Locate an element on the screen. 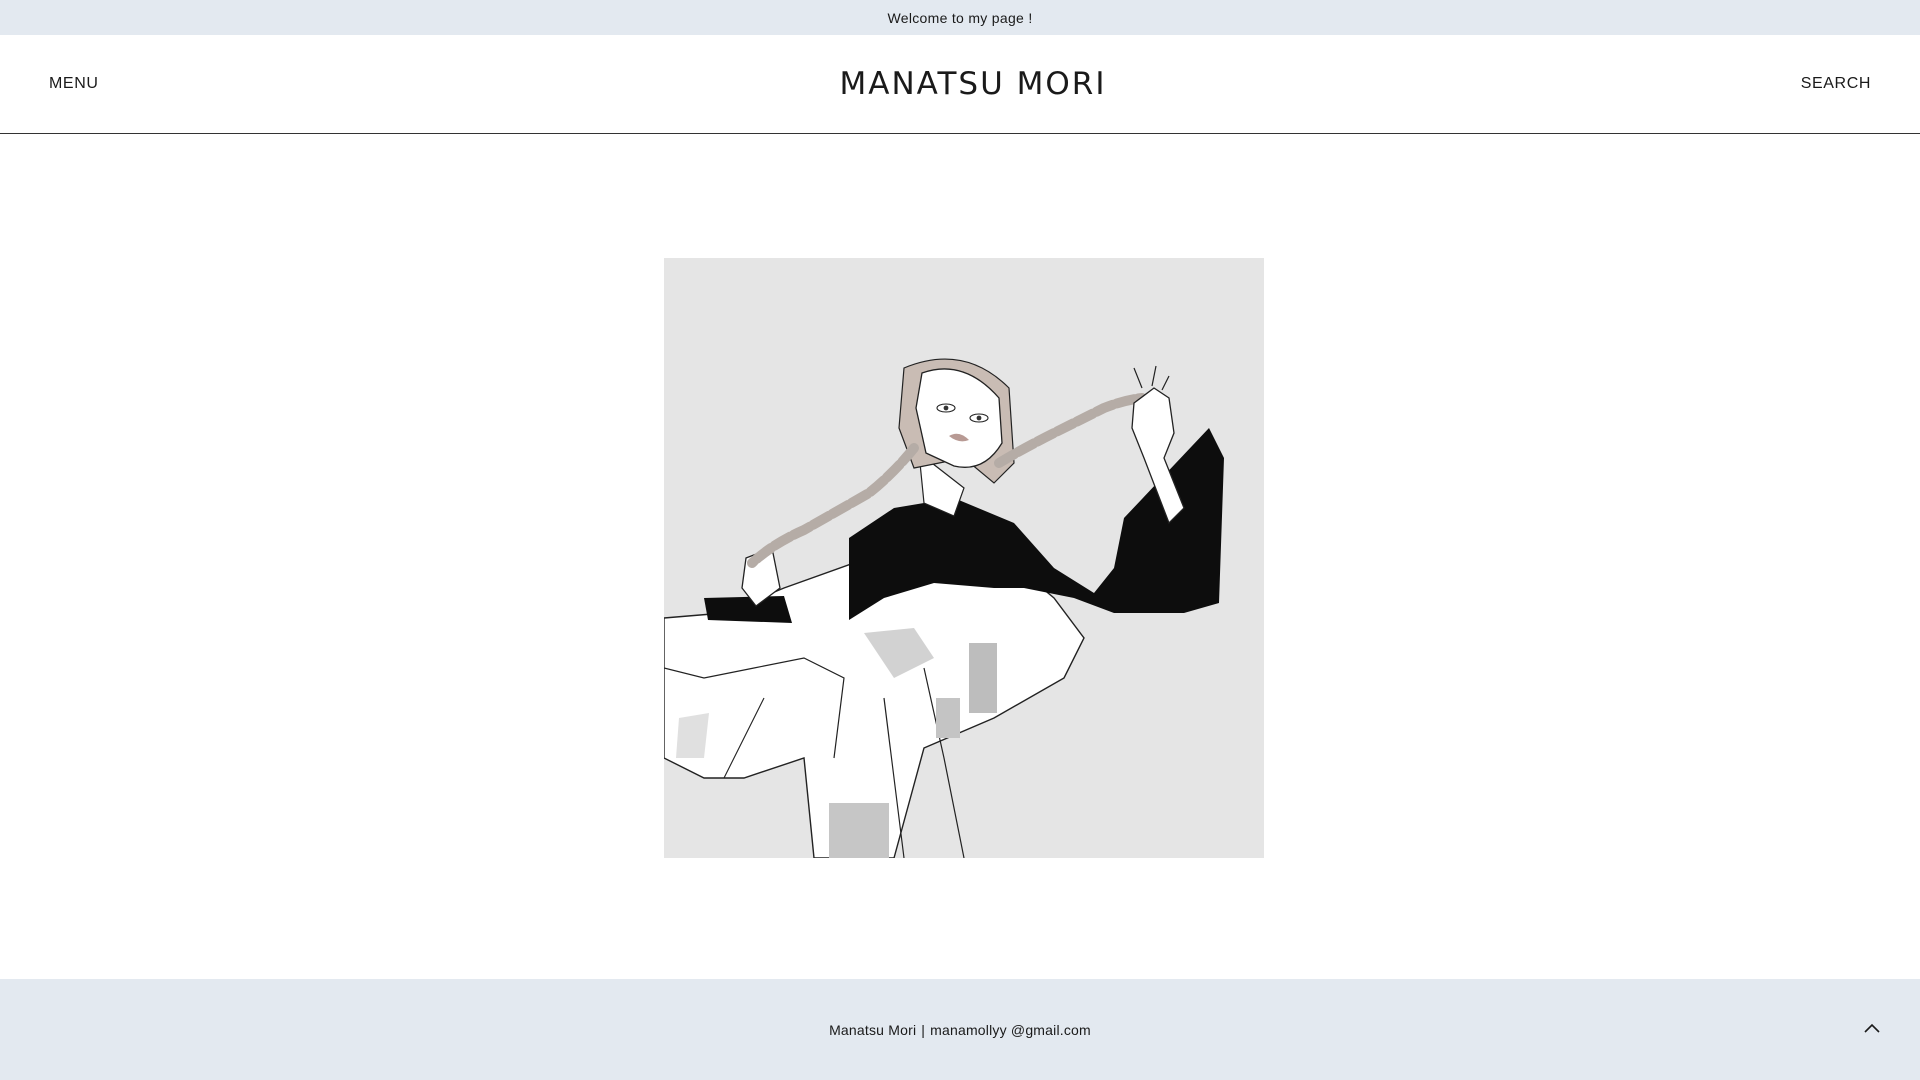 The image size is (1920, 1080). chevron-up-icon is located at coordinates (1872, 1028).